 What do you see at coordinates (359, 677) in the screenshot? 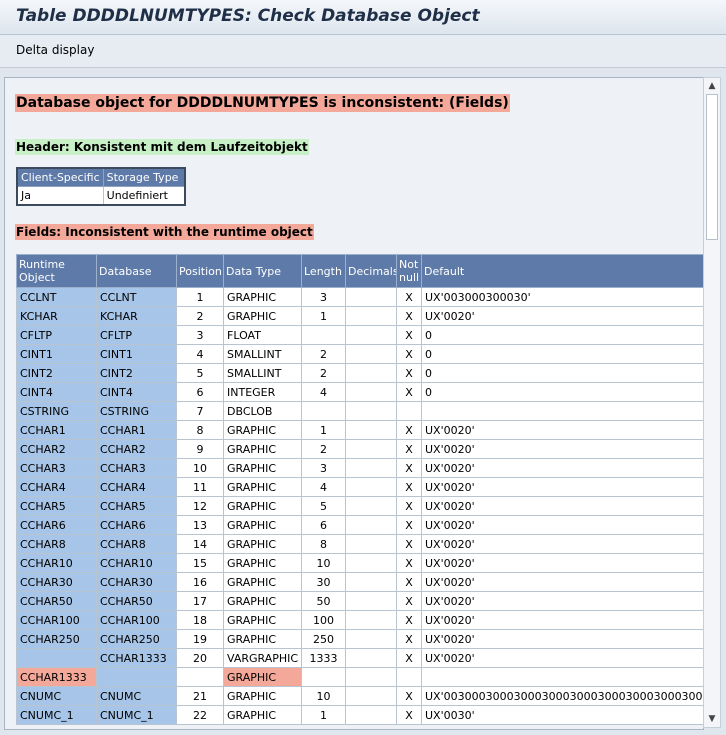
I see `table-row: CCHAR1333 GRAPHIC` at bounding box center [359, 677].